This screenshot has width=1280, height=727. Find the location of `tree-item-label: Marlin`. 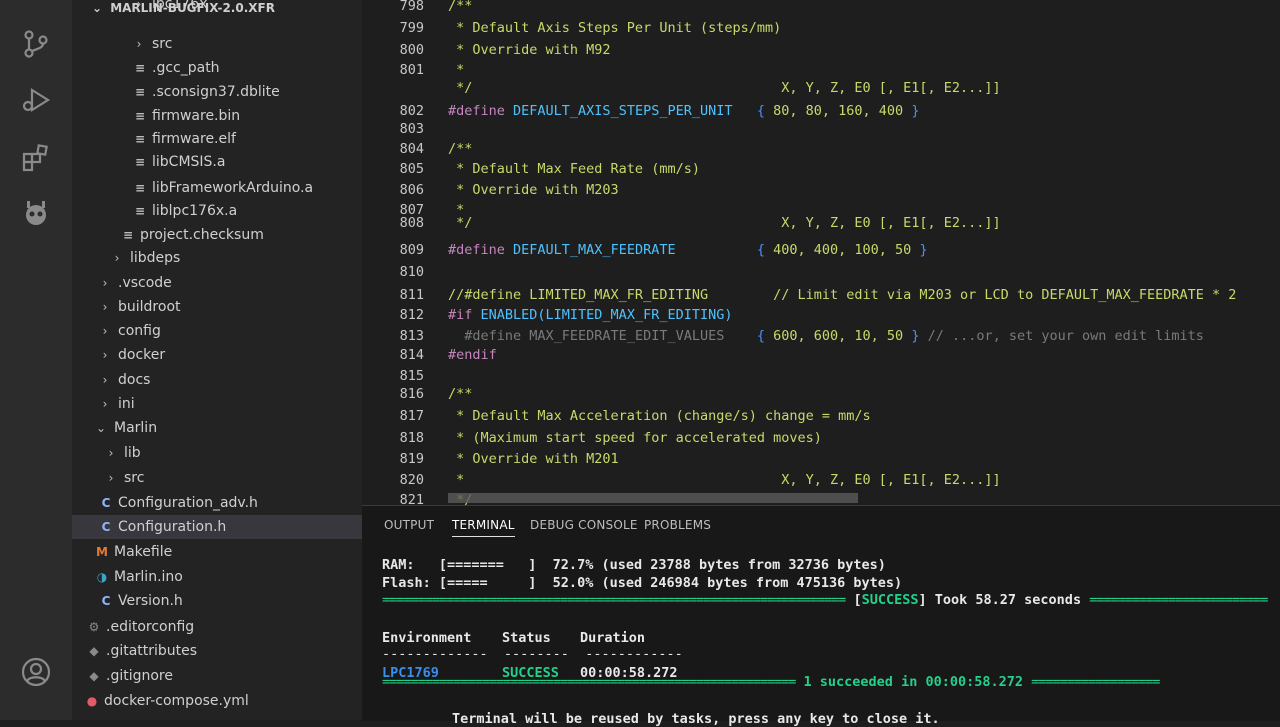

tree-item-label: Marlin is located at coordinates (136, 428).